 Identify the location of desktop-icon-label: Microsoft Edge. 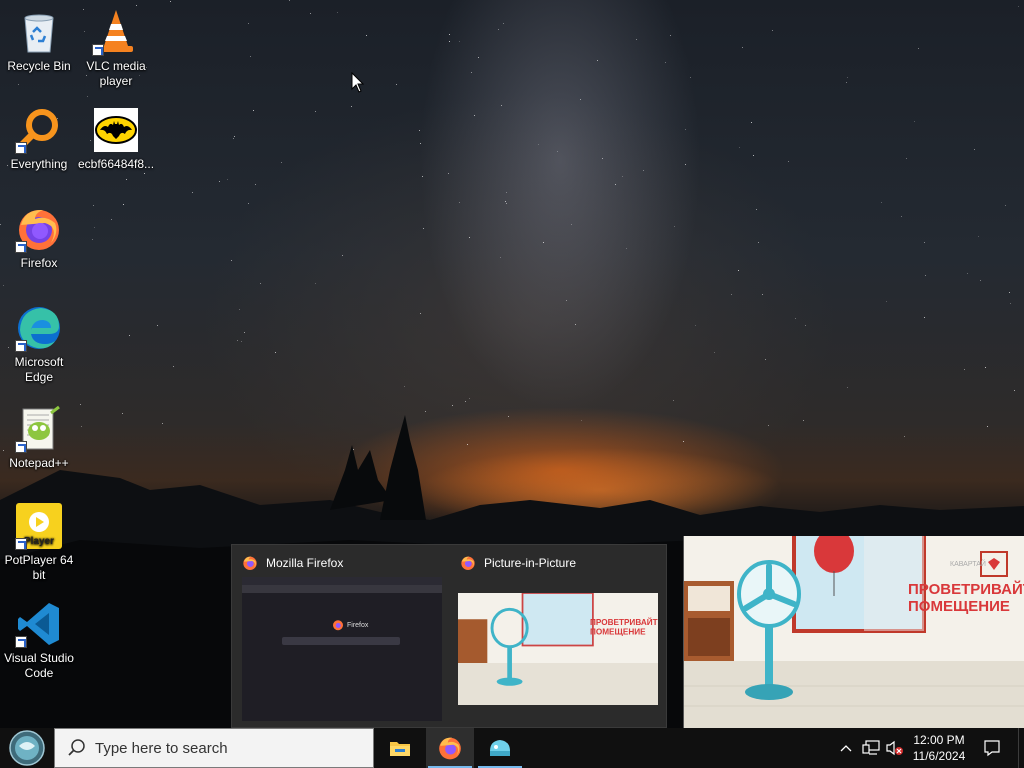
(39, 369).